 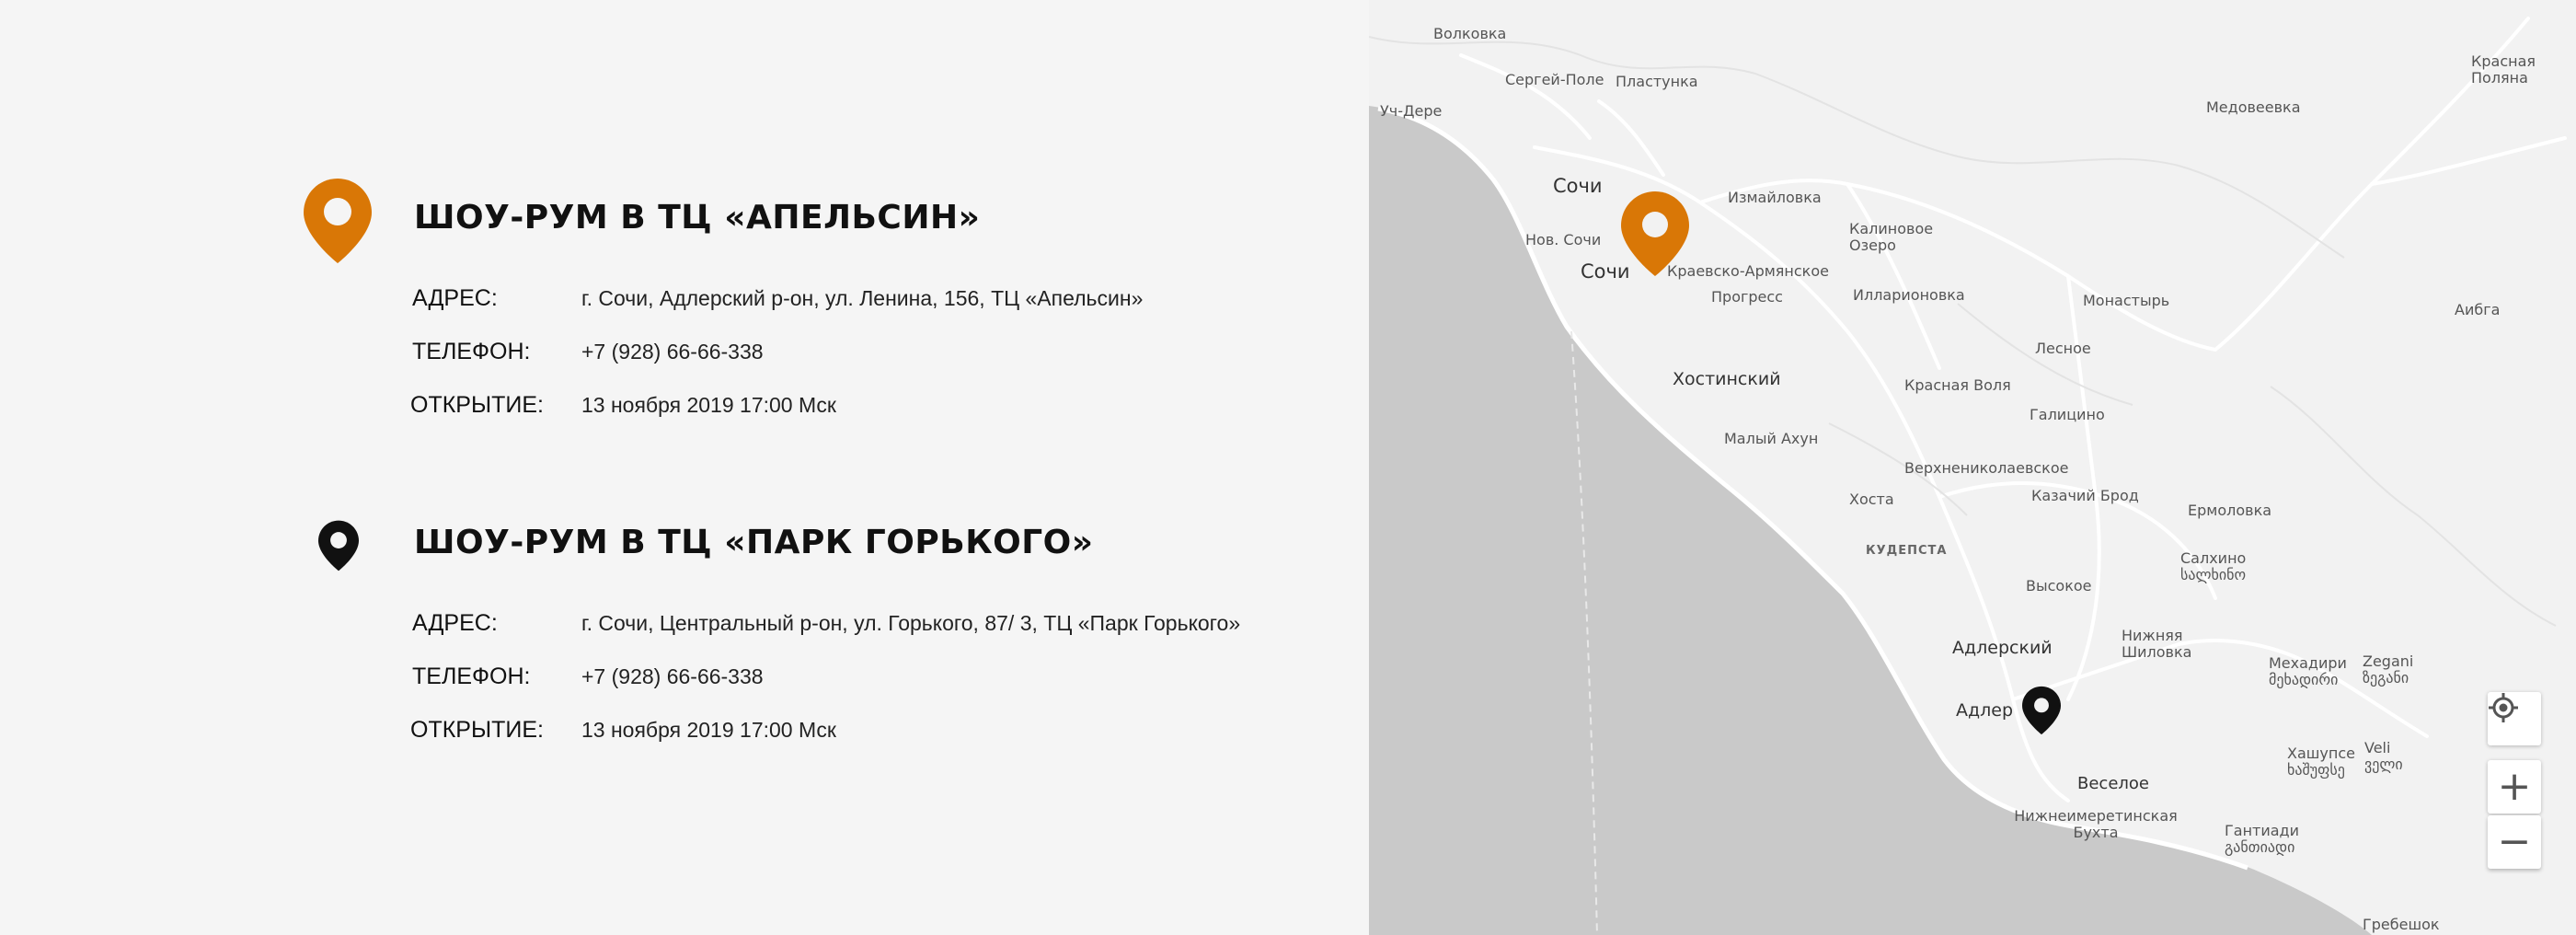 I want to click on orange-pin-icon, so click(x=338, y=224).